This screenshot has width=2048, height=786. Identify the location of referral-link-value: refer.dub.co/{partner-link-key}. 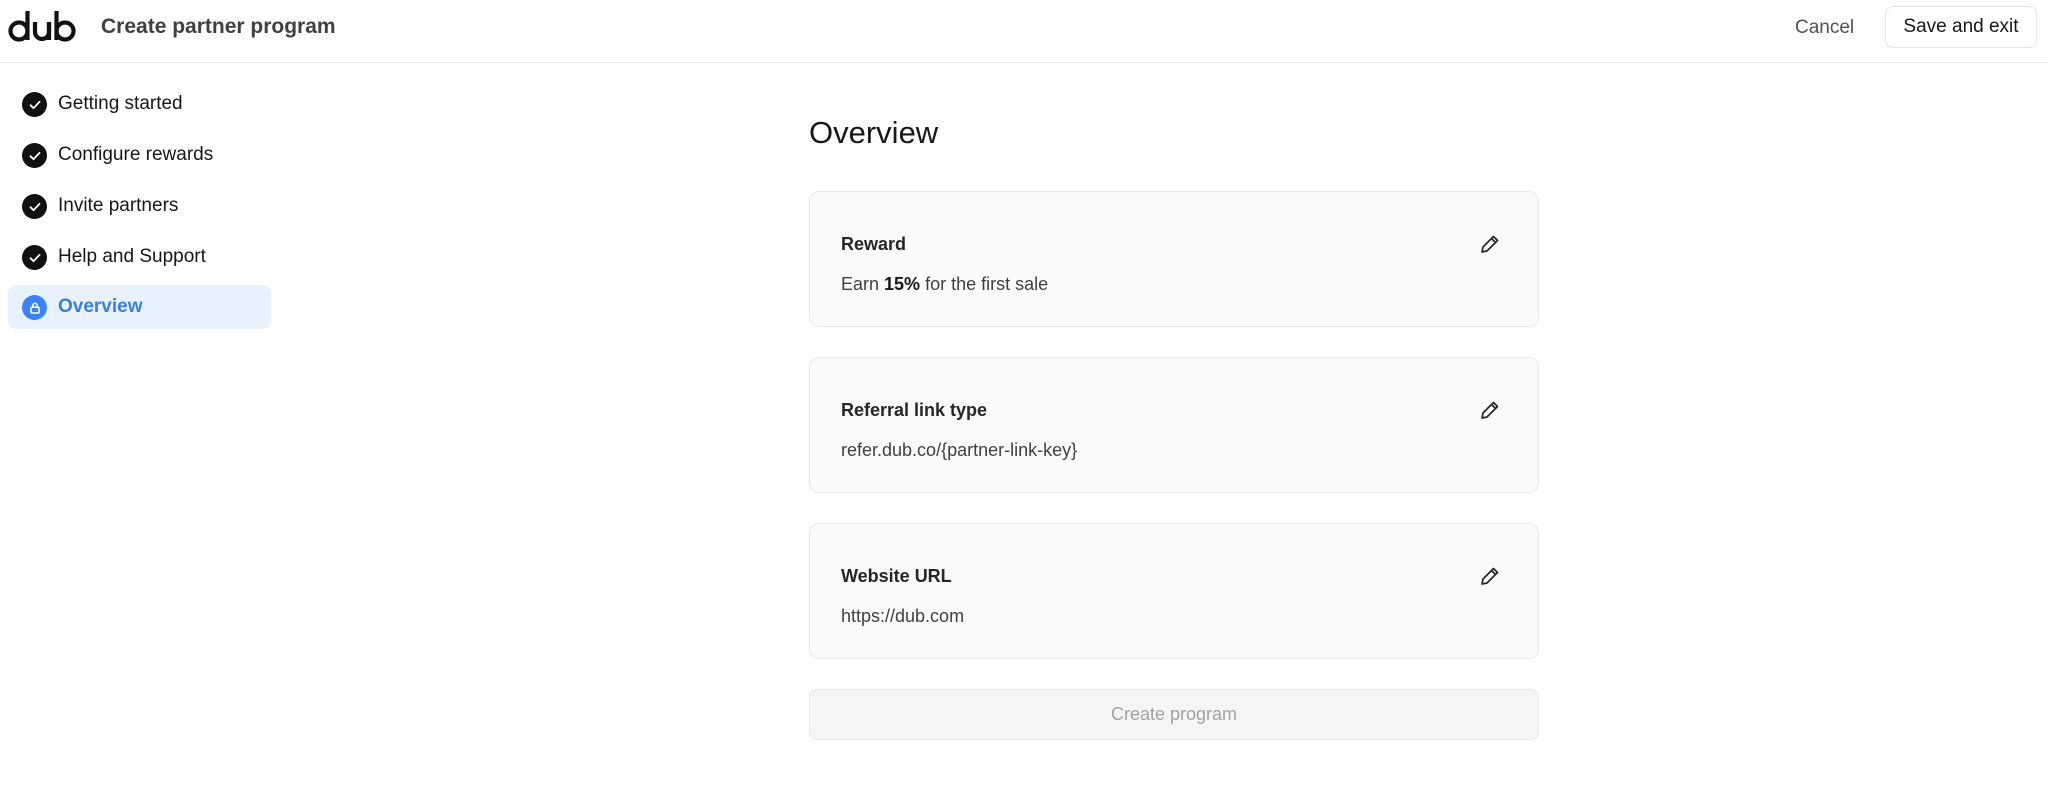
(959, 450).